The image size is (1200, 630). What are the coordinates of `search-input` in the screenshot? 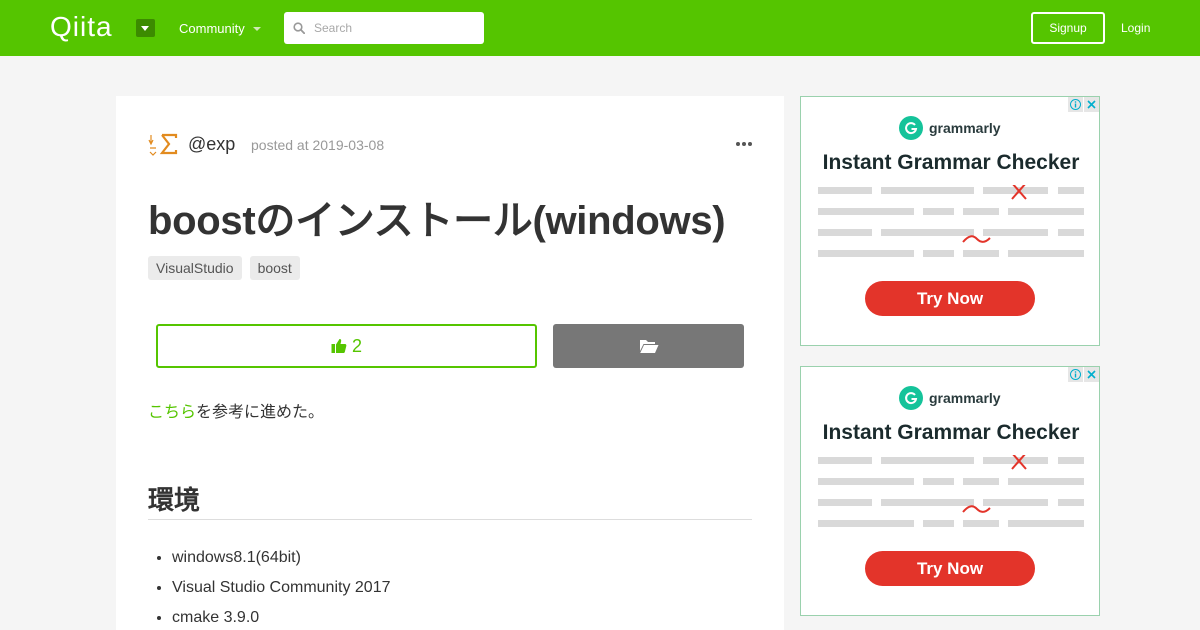 It's located at (396, 28).